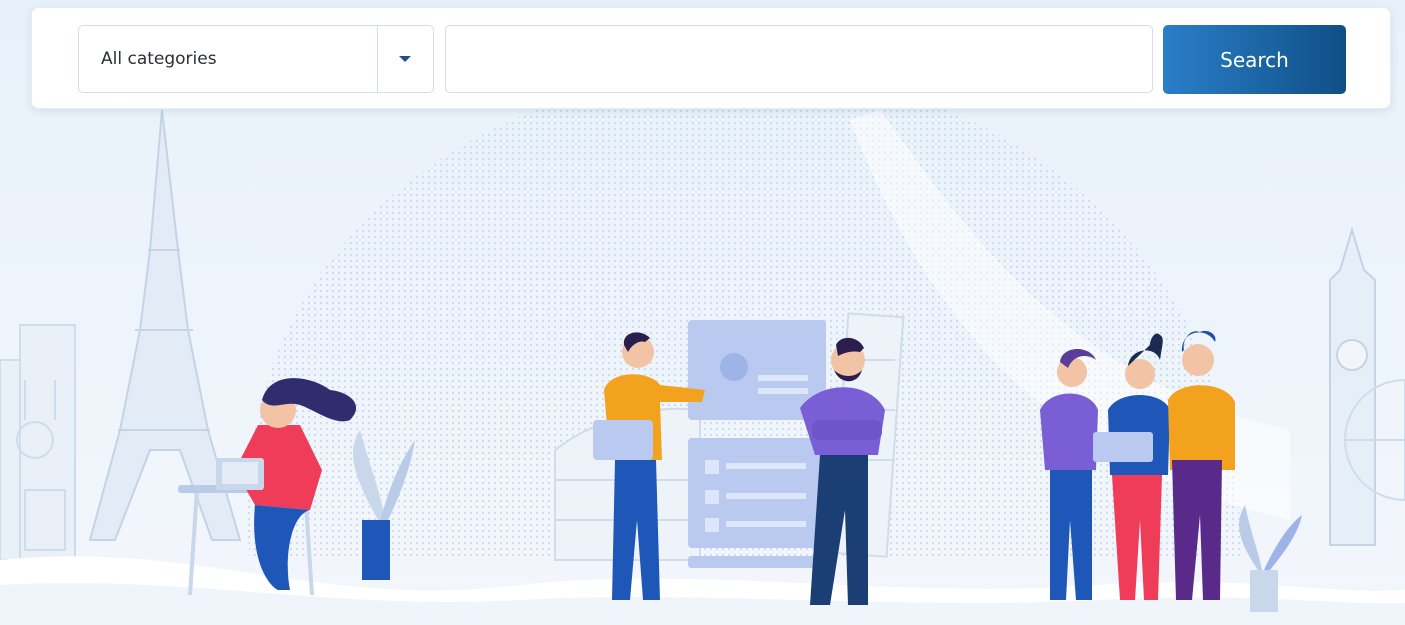  Describe the element at coordinates (757, 444) in the screenshot. I see `profile-panels` at that location.